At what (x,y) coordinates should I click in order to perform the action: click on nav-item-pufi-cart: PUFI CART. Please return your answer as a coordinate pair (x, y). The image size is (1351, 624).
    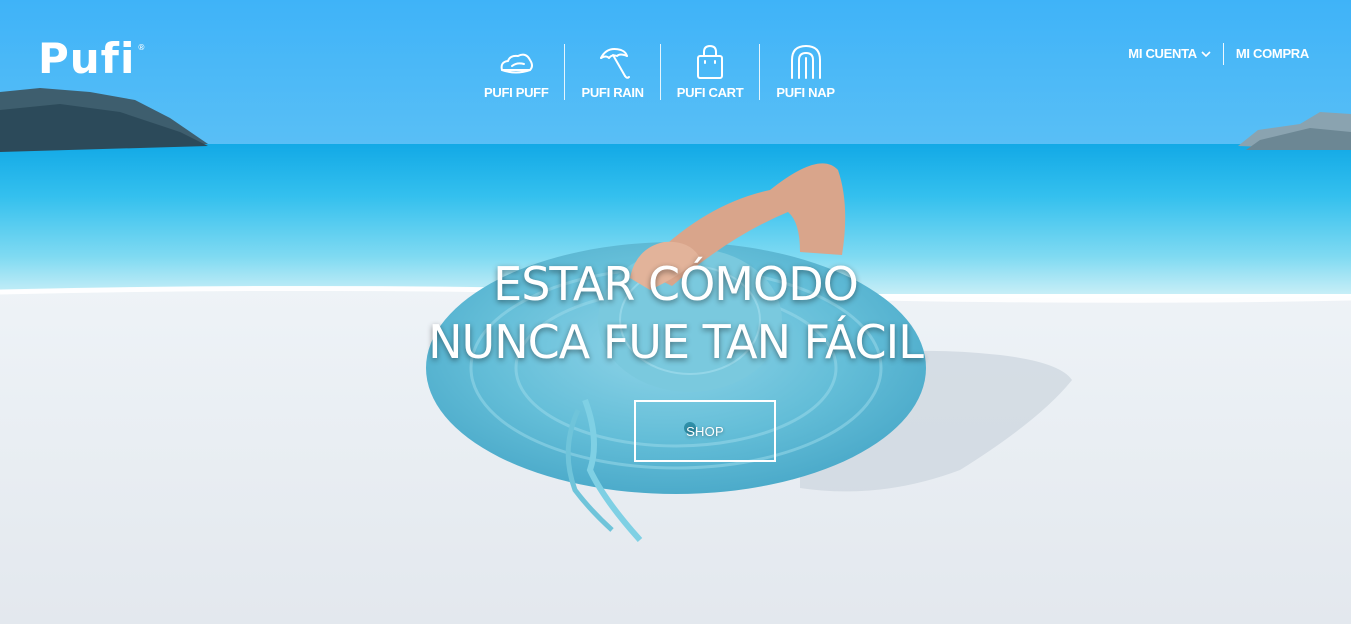
    Looking at the image, I should click on (709, 72).